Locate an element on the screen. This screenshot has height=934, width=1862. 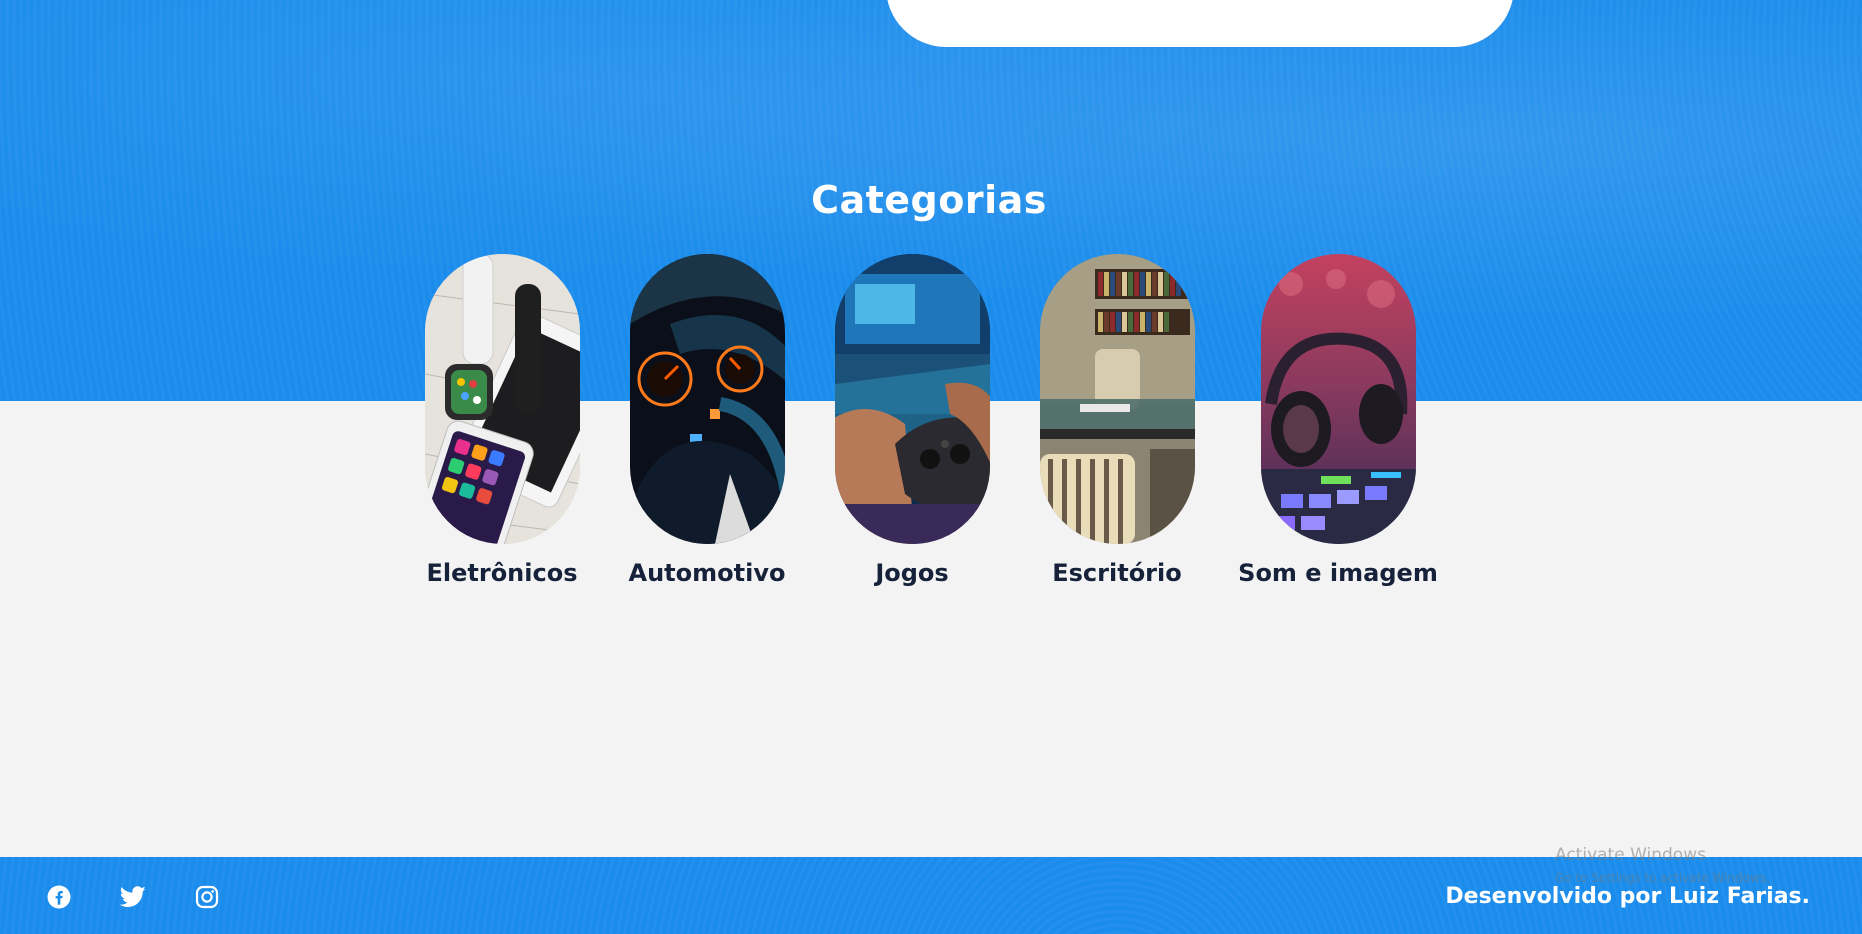
category-image-escritorio is located at coordinates (1117, 399).